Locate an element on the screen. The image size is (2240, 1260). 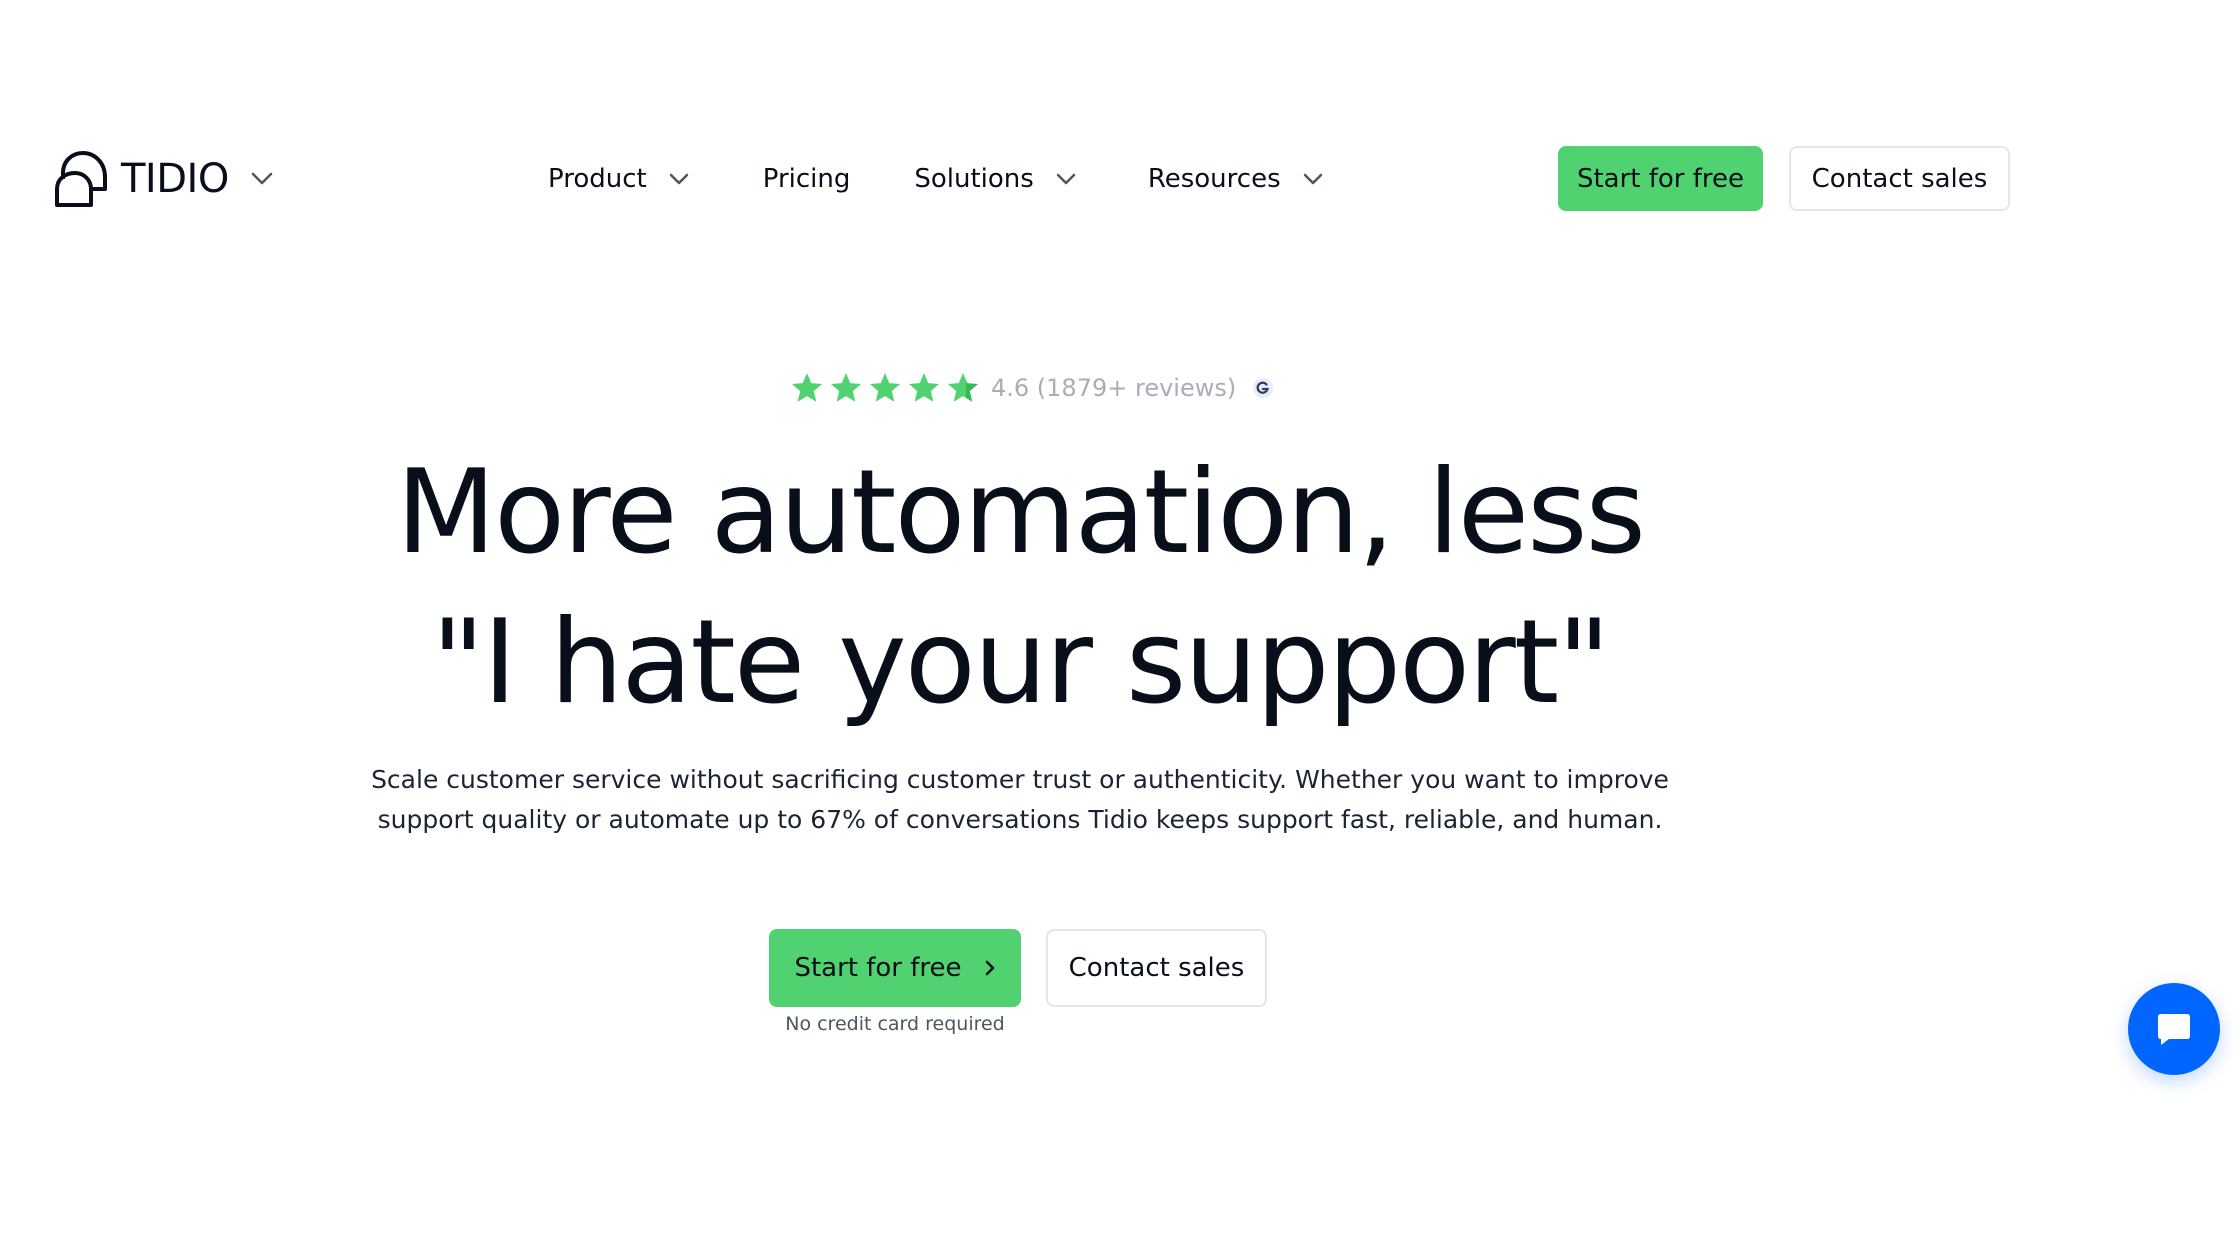
logo-text: TIDIO is located at coordinates (175, 179).